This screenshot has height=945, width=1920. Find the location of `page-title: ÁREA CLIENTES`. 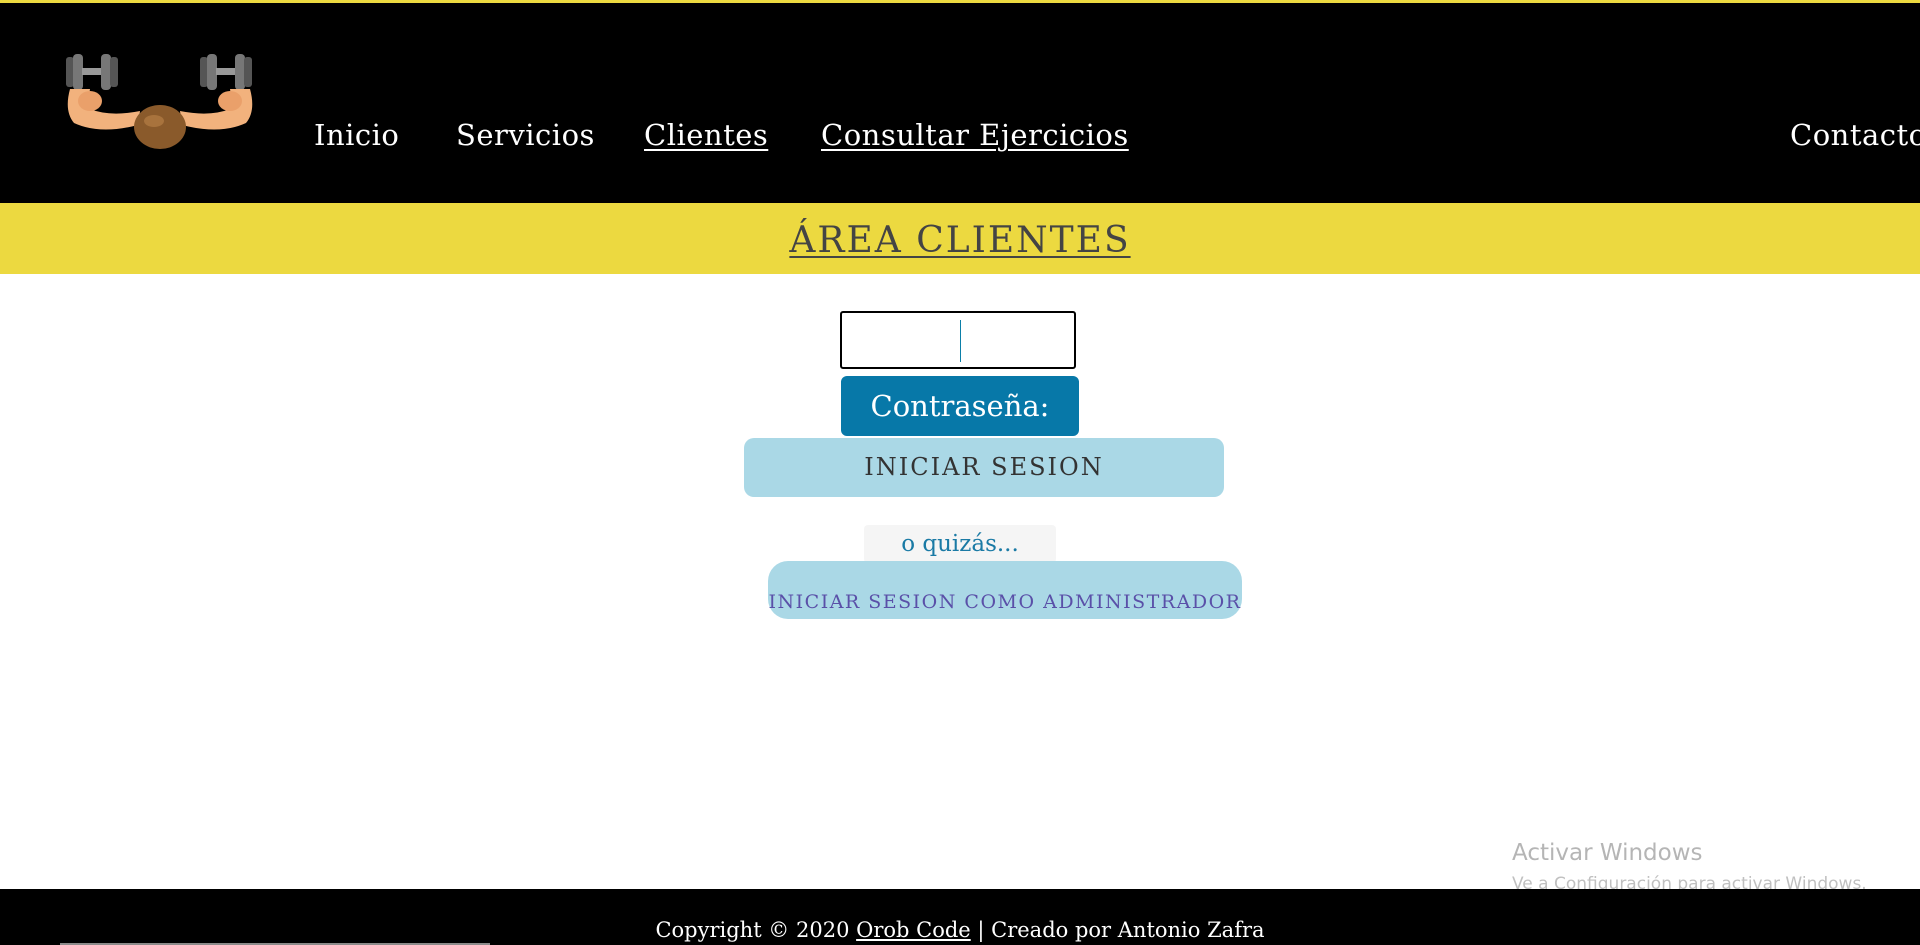

page-title: ÁREA CLIENTES is located at coordinates (960, 240).